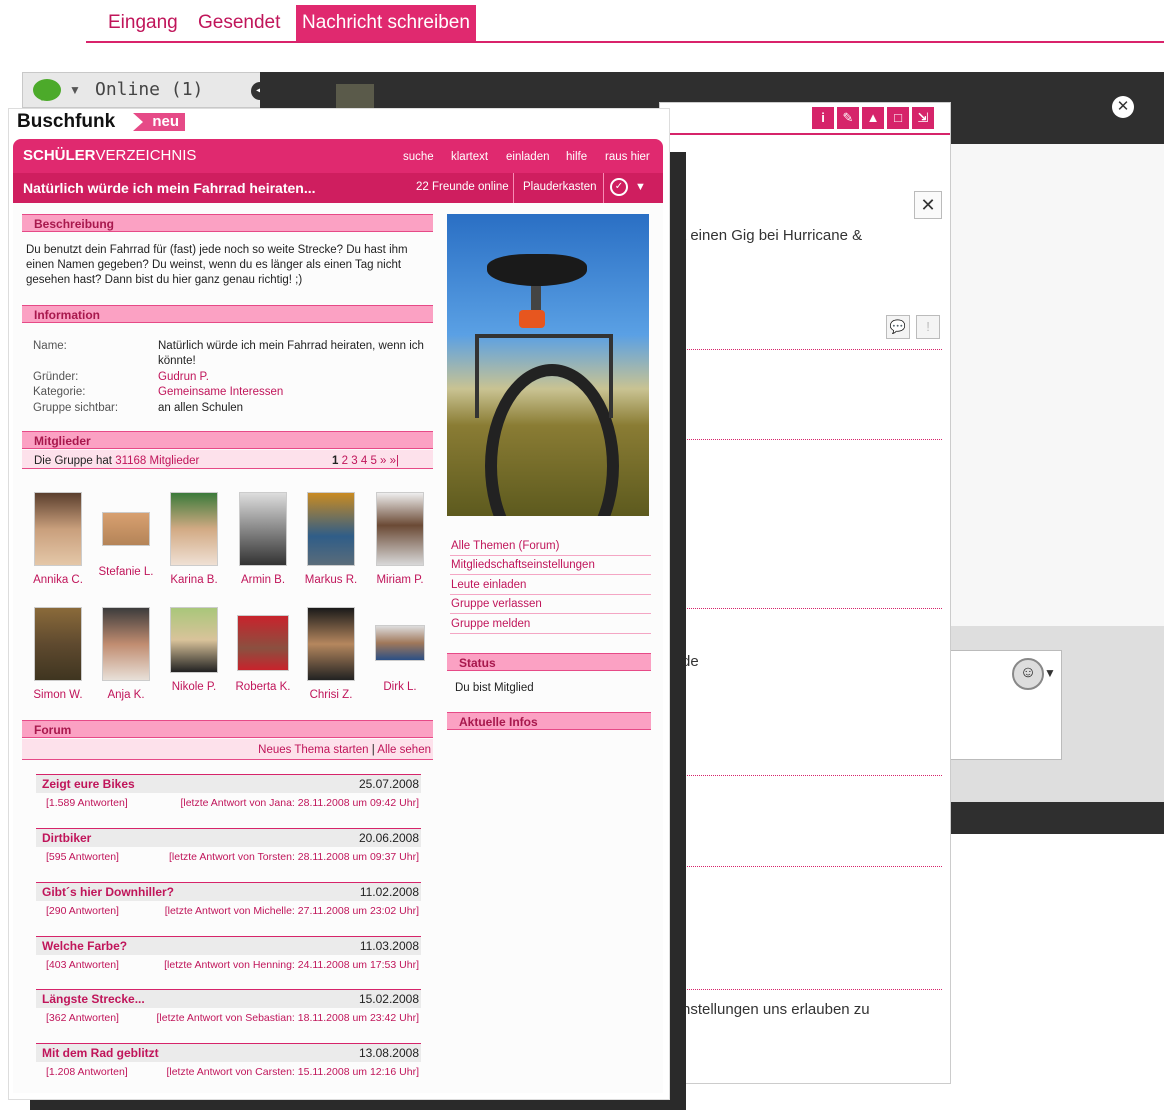 The width and height of the screenshot is (1164, 1110). What do you see at coordinates (100, 1053) in the screenshot?
I see `post-title: Mit dem Rad geblitzt` at bounding box center [100, 1053].